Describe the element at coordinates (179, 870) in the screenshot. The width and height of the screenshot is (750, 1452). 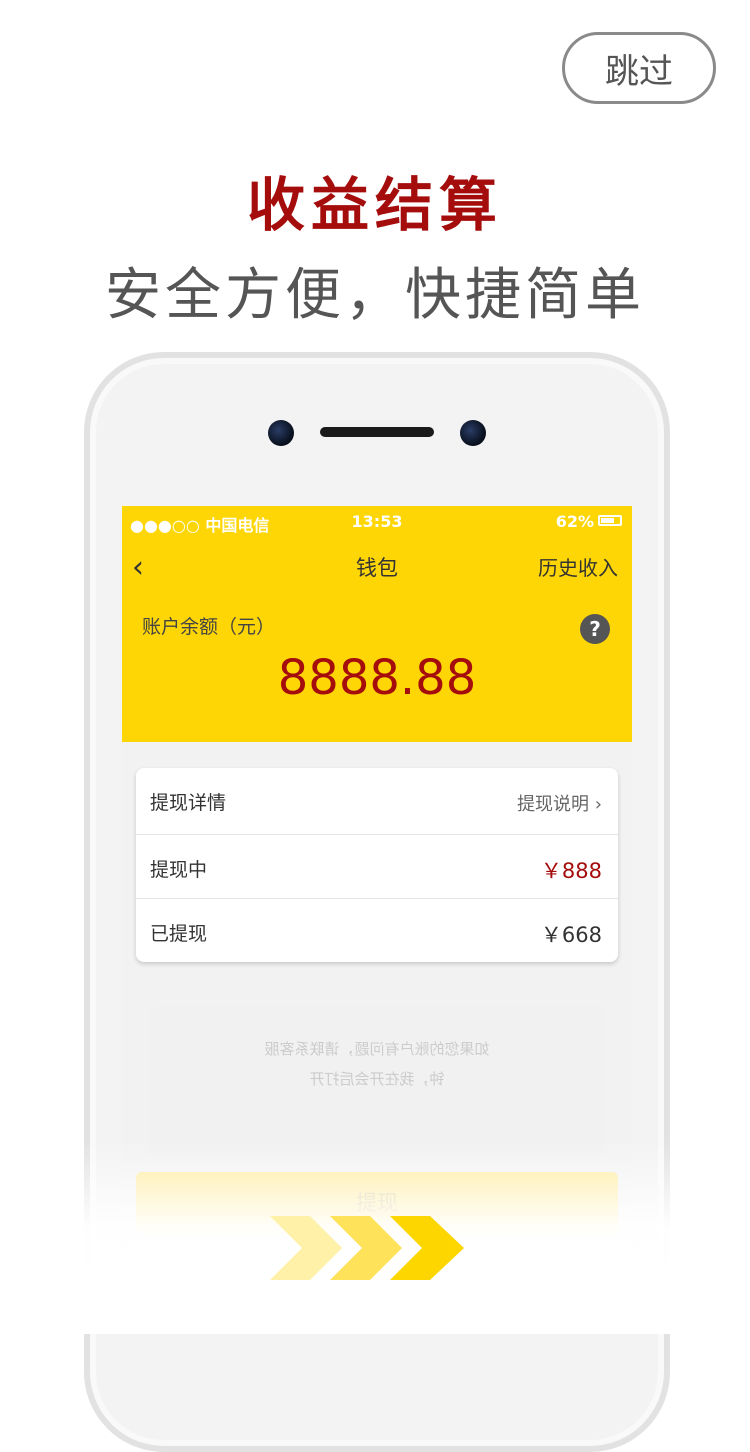
I see `row-label: 提现中` at that location.